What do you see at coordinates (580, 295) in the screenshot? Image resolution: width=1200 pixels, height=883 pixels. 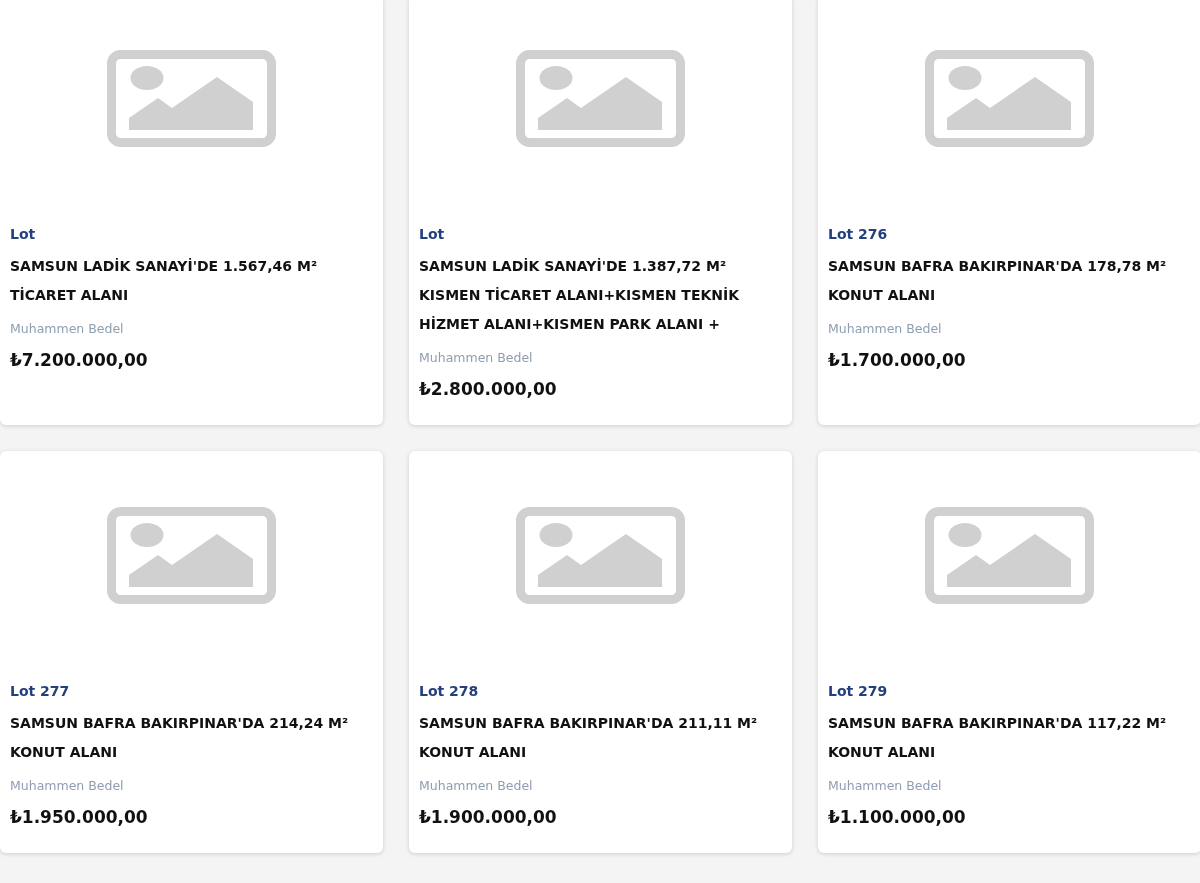 I see `lot-title: SAMSUN LADİK SANAYİ'DE 1.387,72 M² KISMEN TİCARET ALANI+KISMEN TEKNİK HİZMET ALANI+KISMEN PARK ALANI +` at bounding box center [580, 295].